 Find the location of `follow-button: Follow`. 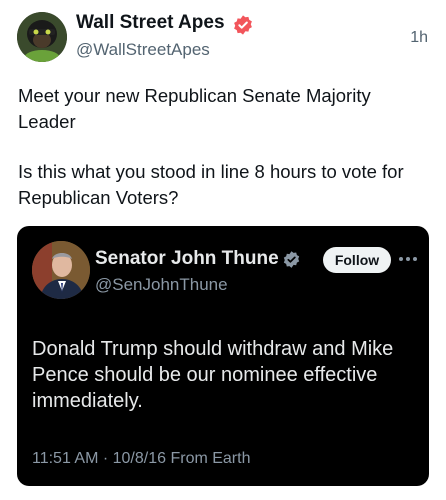

follow-button: Follow is located at coordinates (357, 260).